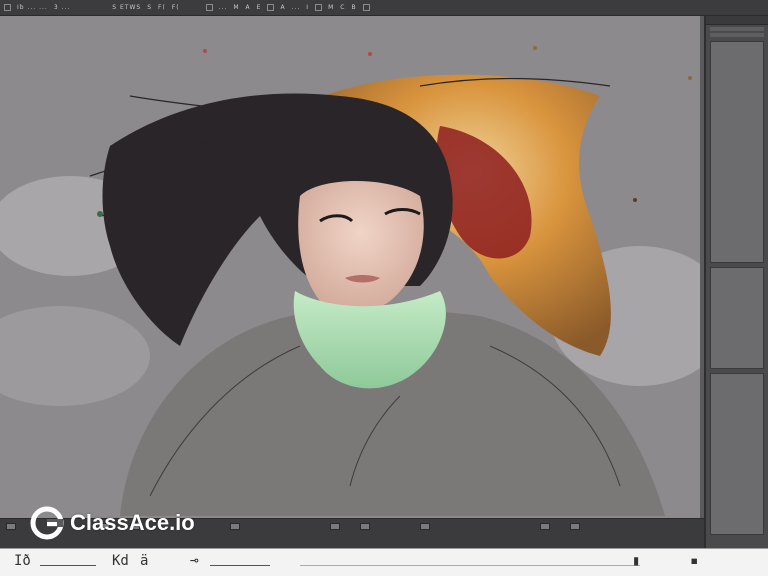 The width and height of the screenshot is (768, 576). What do you see at coordinates (307, 7) in the screenshot?
I see `menu-item-i: I` at bounding box center [307, 7].